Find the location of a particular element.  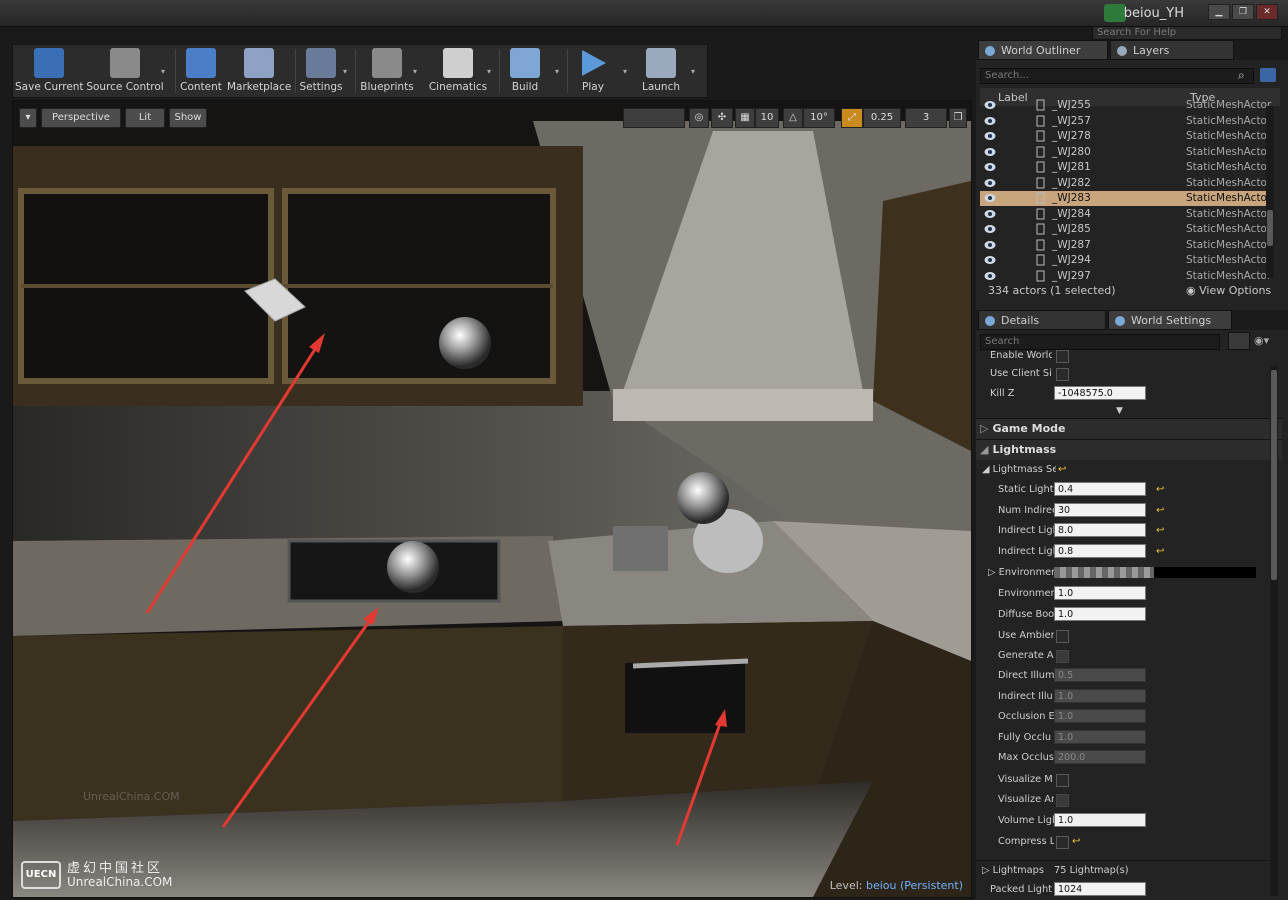

source-control-dropdown: ▾ is located at coordinates (163, 71).